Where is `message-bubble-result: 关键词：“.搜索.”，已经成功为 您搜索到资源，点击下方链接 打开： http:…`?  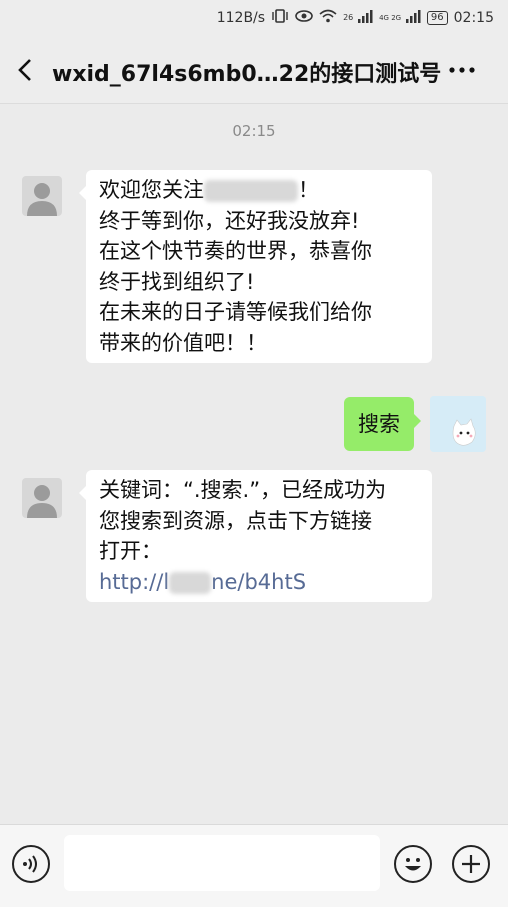 message-bubble-result: 关键词：“.搜索.”，已经成功为 您搜索到资源，点击下方链接 打开： http:… is located at coordinates (255, 536).